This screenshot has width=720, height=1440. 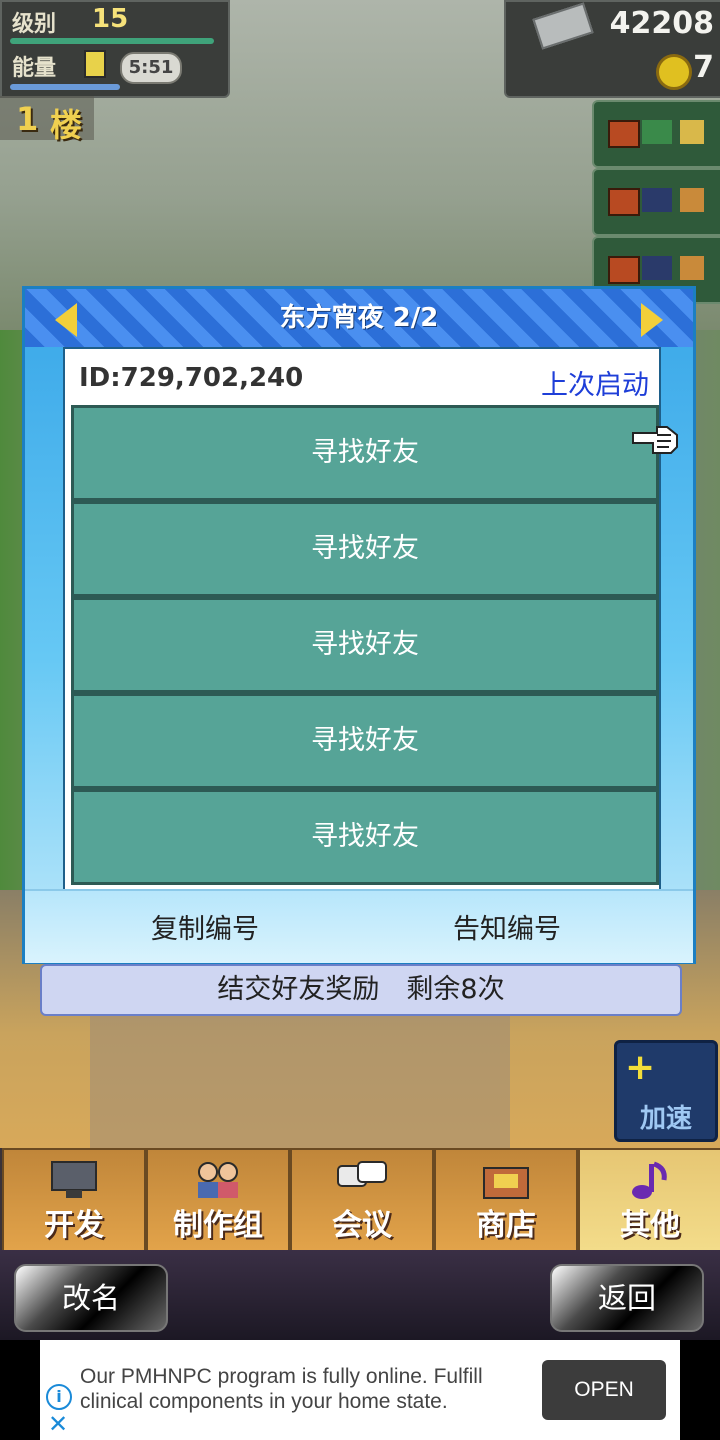 What do you see at coordinates (218, 1180) in the screenshot?
I see `team-icon` at bounding box center [218, 1180].